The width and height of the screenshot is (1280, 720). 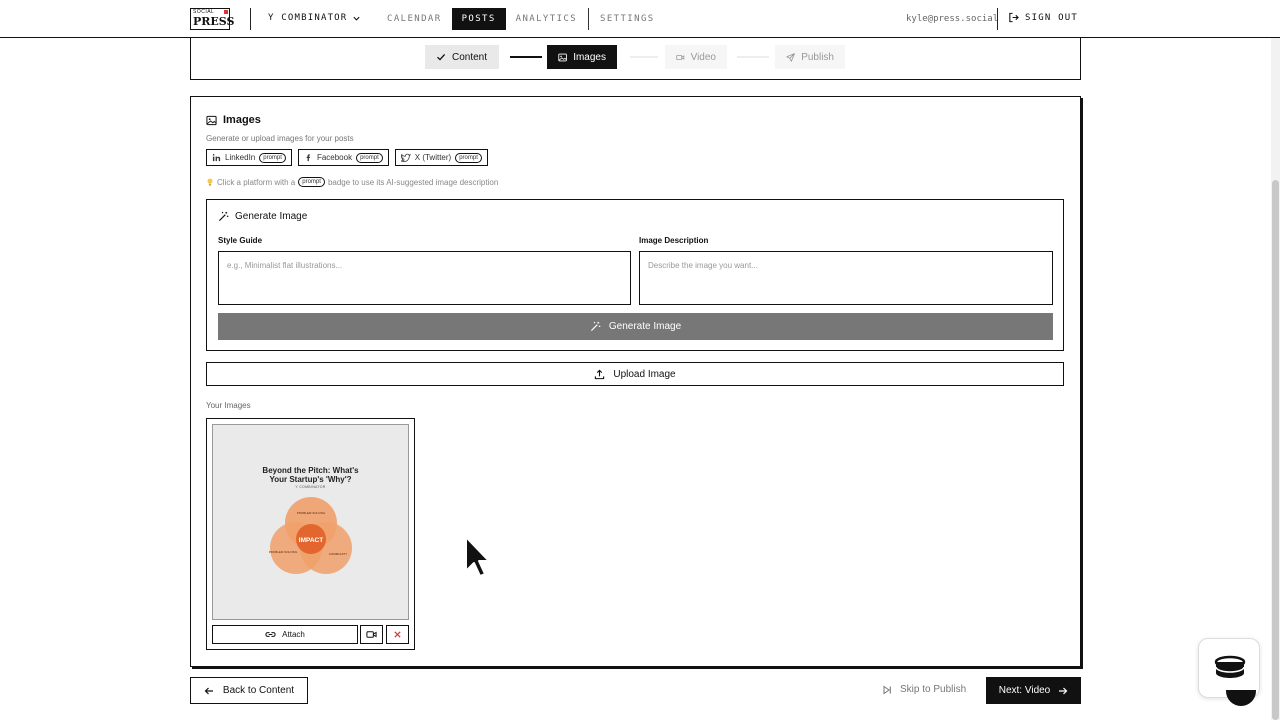 I want to click on main-nav: CALENDAR POSTS ANALYTICS SETTINGS, so click(x=521, y=19).